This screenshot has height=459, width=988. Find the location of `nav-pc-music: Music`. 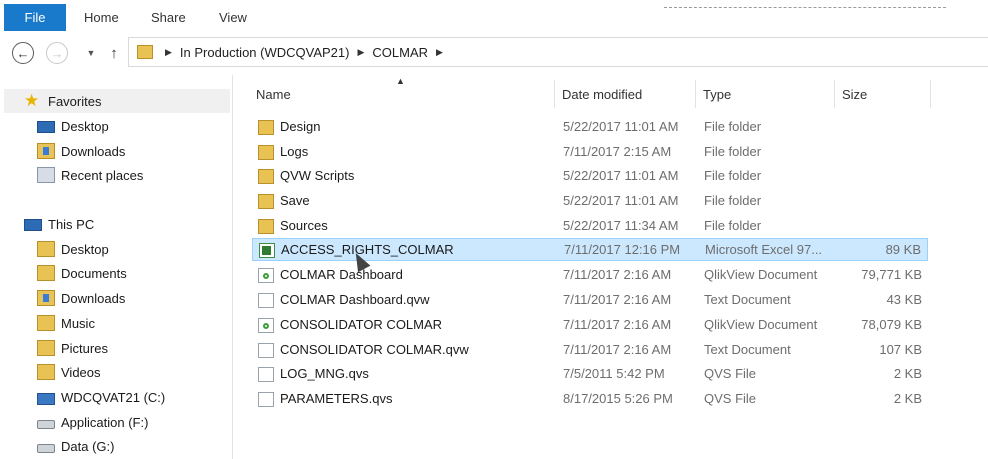

nav-pc-music: Music is located at coordinates (66, 323).